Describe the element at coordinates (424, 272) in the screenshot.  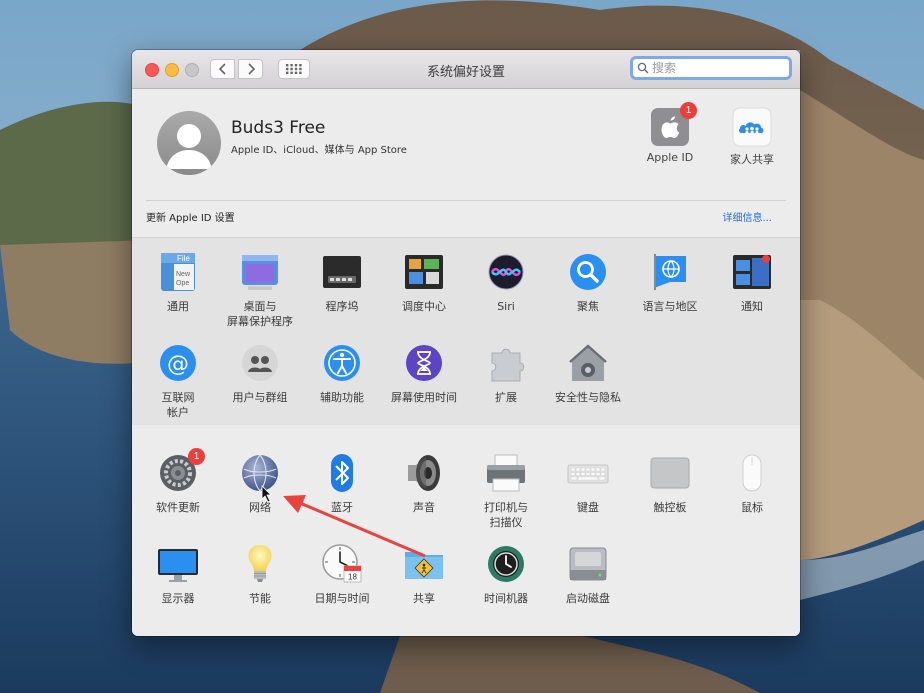
I see `mission-control-icon` at that location.